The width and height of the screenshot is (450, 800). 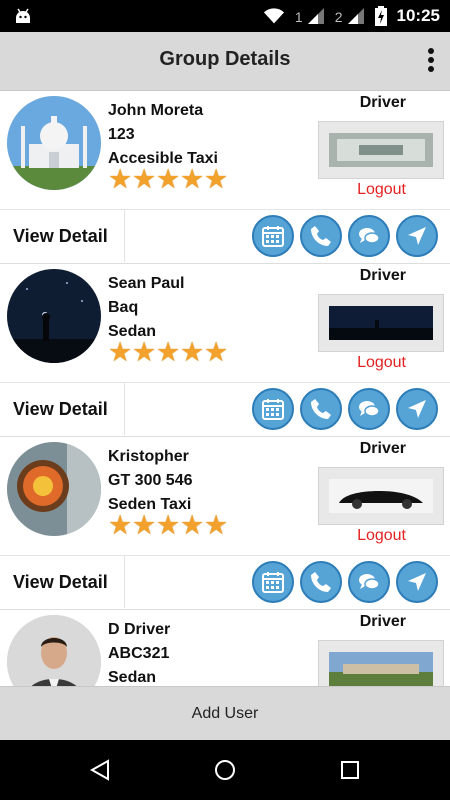 What do you see at coordinates (225, 713) in the screenshot?
I see `add-user-button: Add User` at bounding box center [225, 713].